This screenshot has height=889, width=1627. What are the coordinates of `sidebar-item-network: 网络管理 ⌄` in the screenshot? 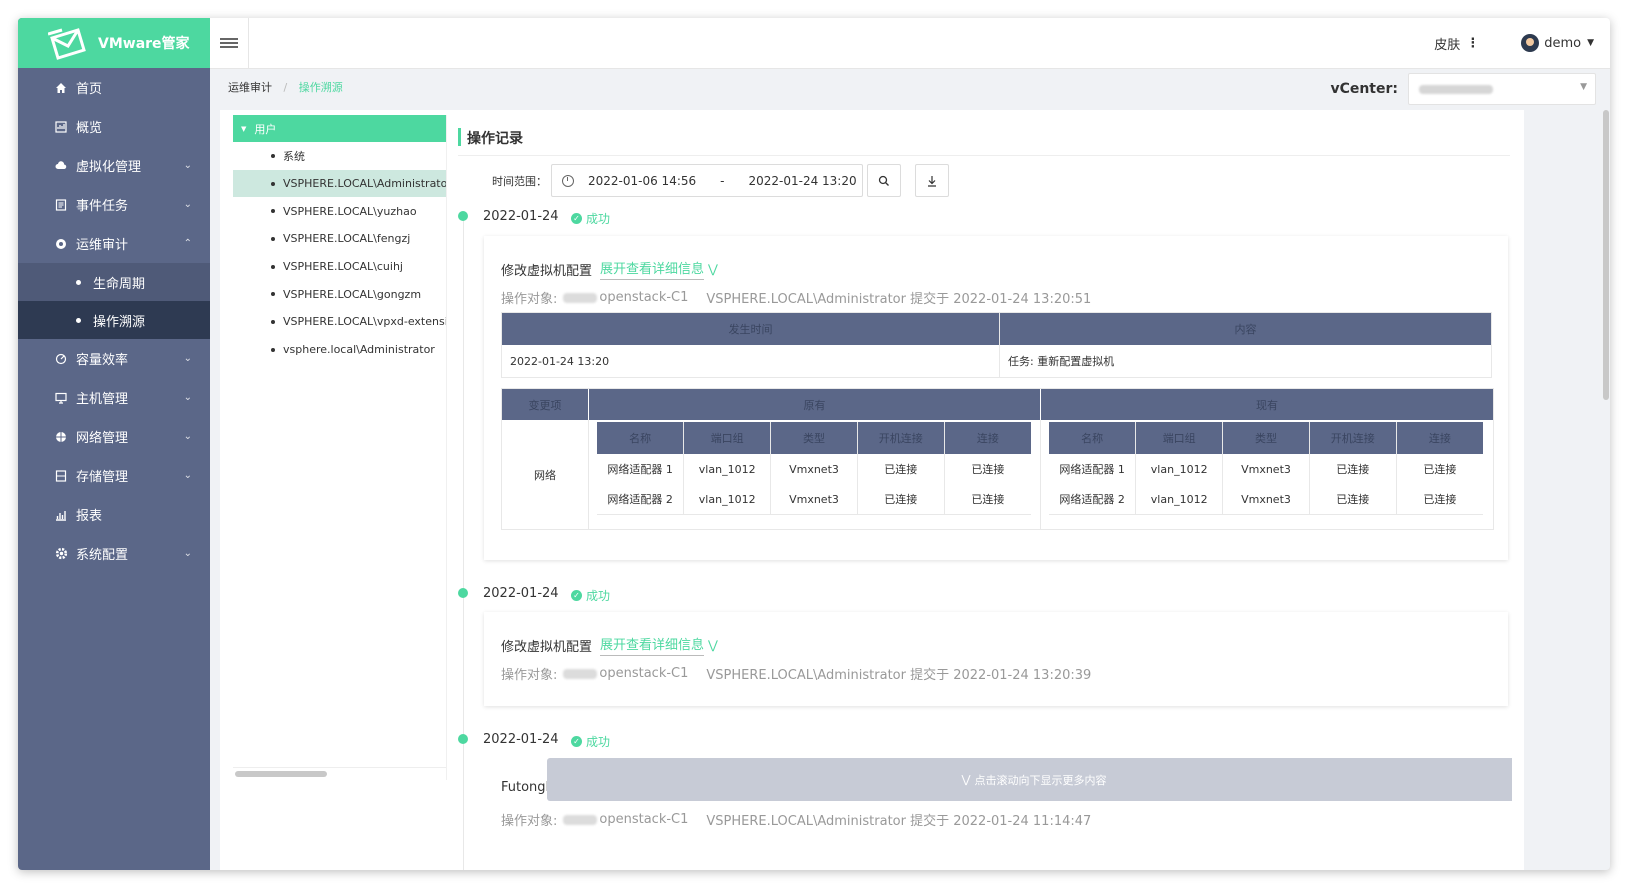 It's located at (114, 436).